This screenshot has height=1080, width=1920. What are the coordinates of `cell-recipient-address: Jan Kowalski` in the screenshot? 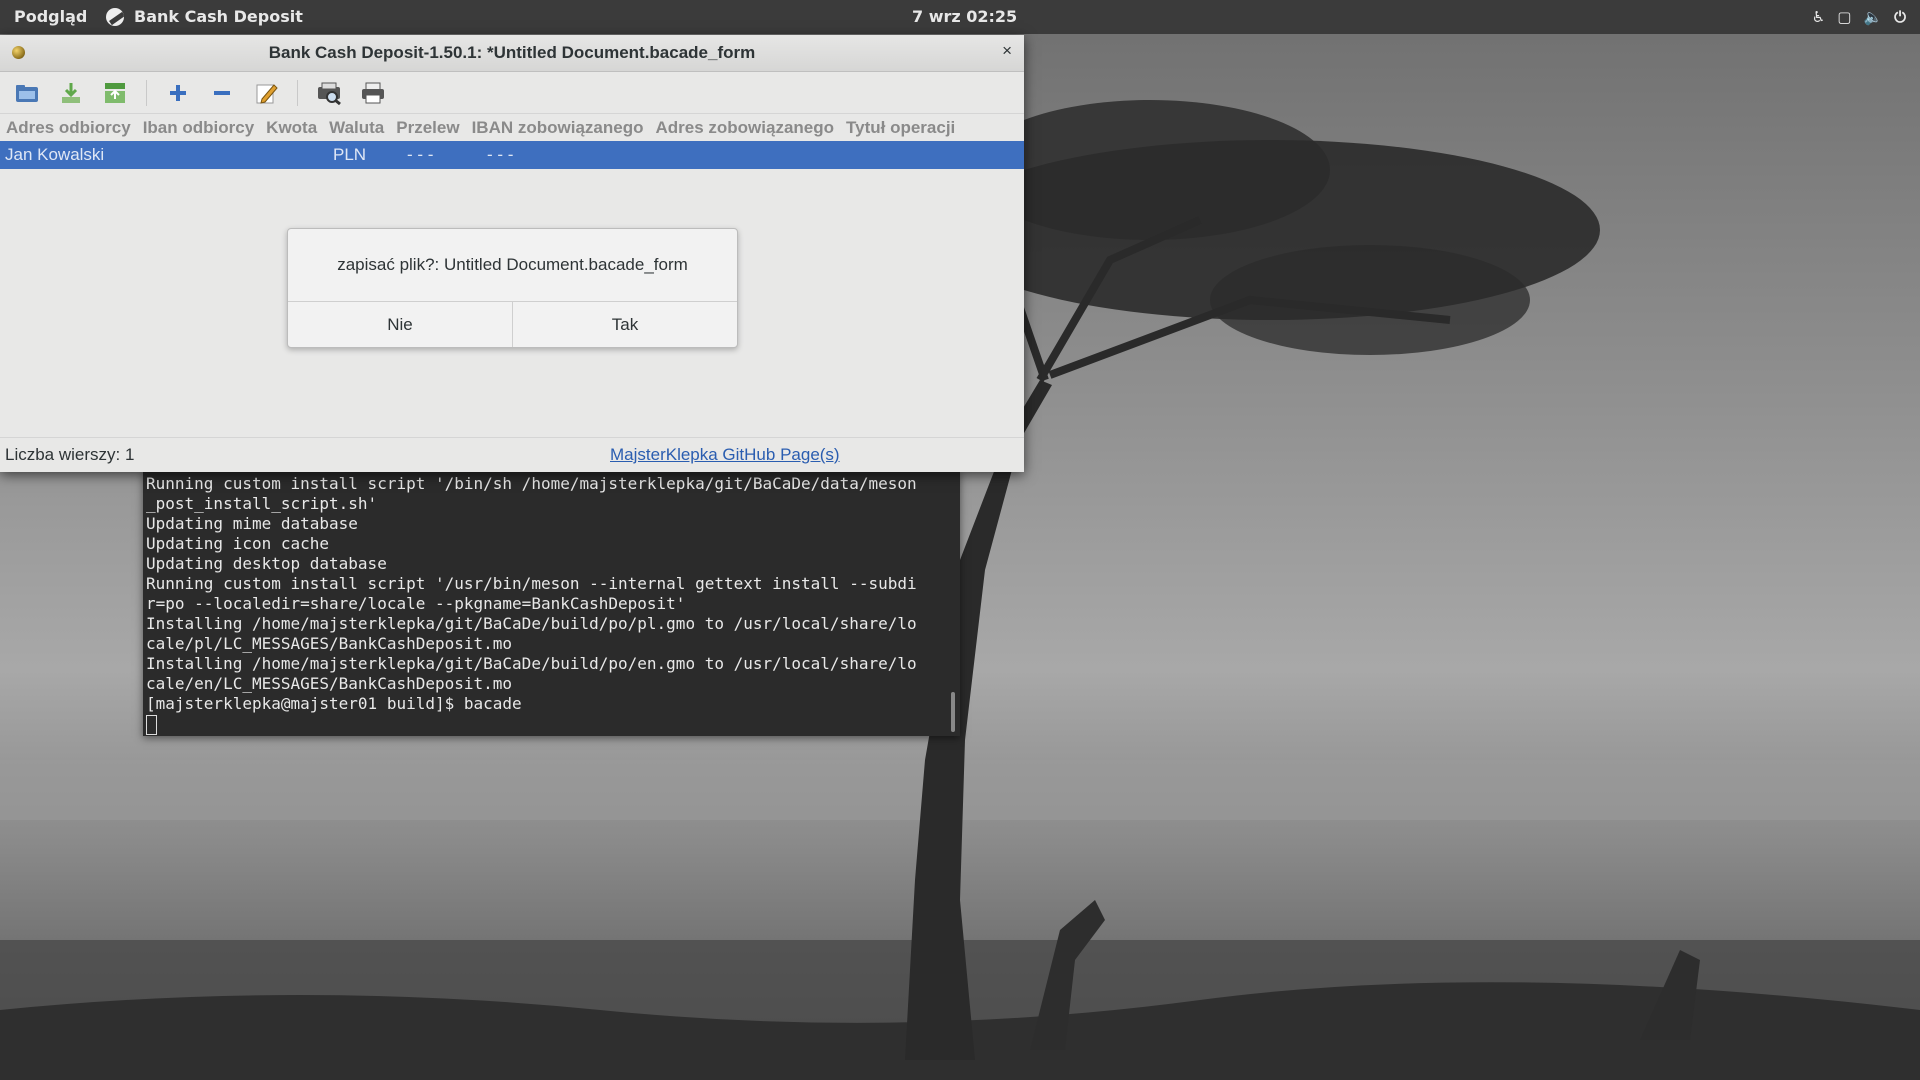 It's located at (55, 154).